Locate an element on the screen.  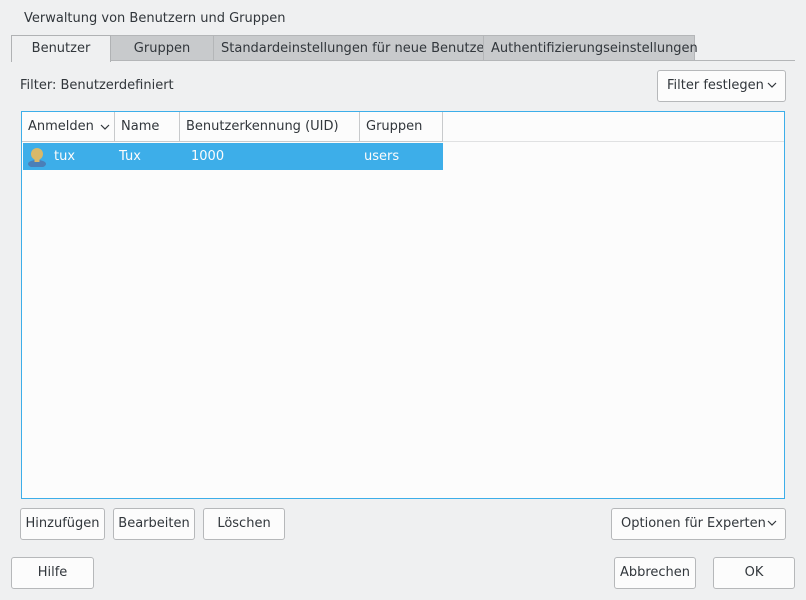
column-header-groups: Gruppen is located at coordinates (401, 127).